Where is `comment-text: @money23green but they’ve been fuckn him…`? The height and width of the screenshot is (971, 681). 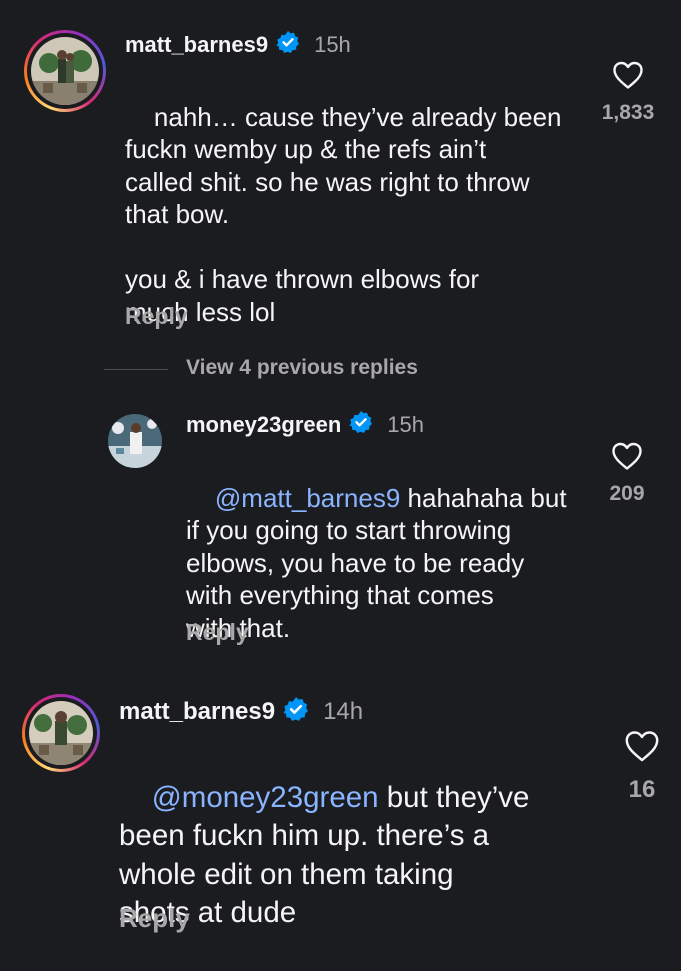
comment-text: @money23green but they’ve been fuckn him… is located at coordinates (324, 855).